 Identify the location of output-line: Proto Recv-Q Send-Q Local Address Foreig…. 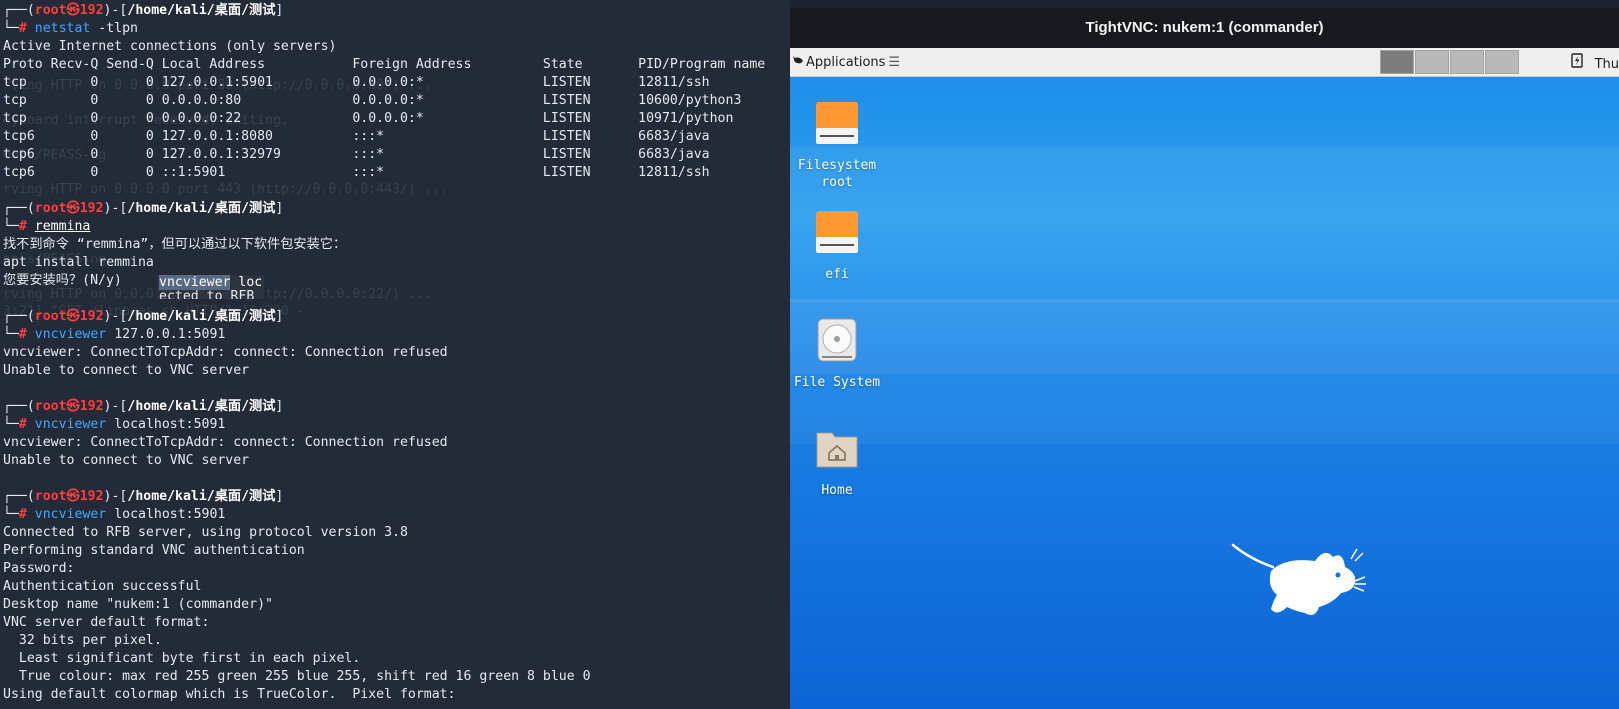
(384, 64).